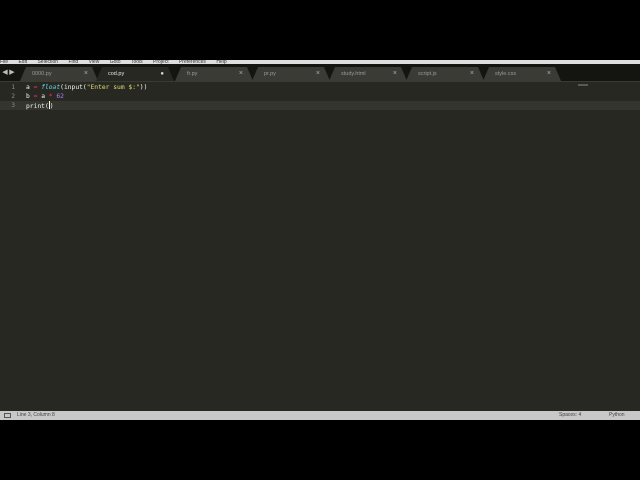 The image size is (640, 480). Describe the element at coordinates (9, 247) in the screenshot. I see `line-number-gutter: 1 2 3` at that location.